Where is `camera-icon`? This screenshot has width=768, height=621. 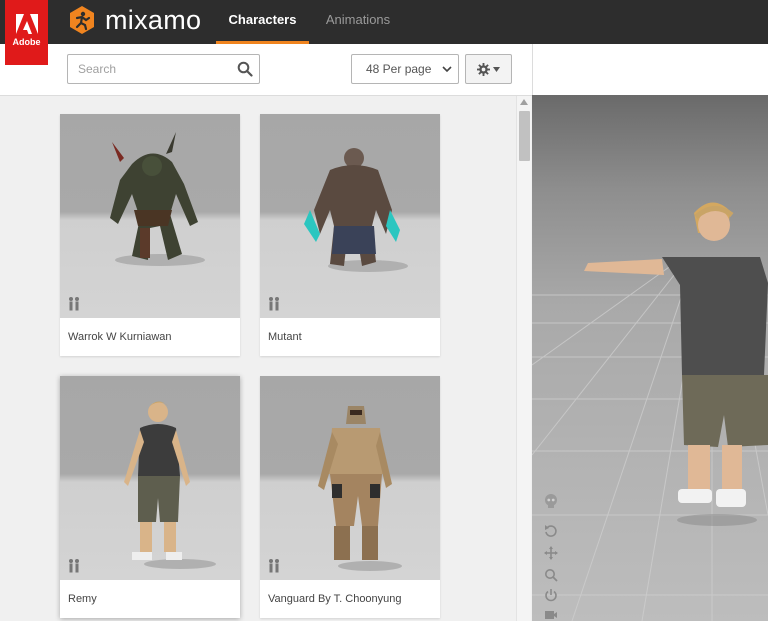 camera-icon is located at coordinates (551, 614).